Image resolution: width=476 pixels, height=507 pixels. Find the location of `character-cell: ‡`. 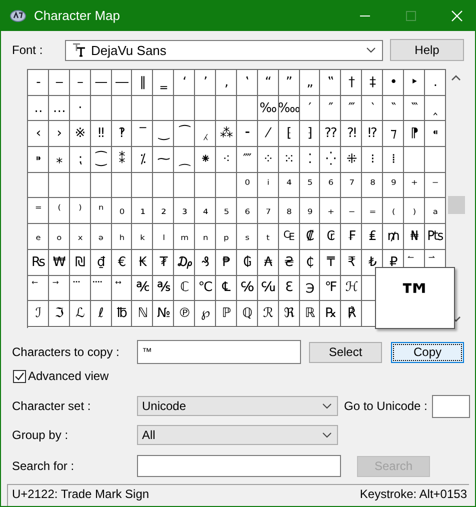

character-cell: ‡ is located at coordinates (373, 83).